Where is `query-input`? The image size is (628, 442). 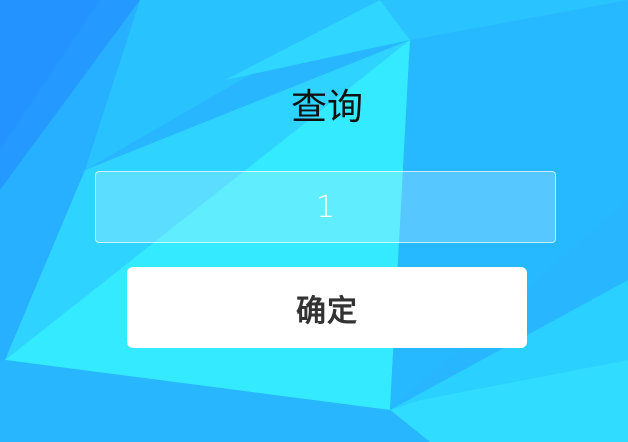
query-input is located at coordinates (325, 207).